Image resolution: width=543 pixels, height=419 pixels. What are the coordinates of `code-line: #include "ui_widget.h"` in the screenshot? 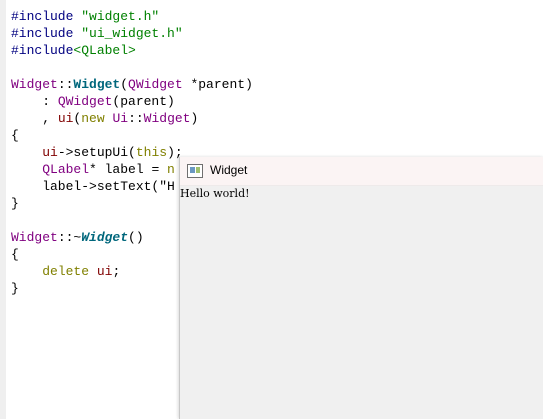 It's located at (132, 33).